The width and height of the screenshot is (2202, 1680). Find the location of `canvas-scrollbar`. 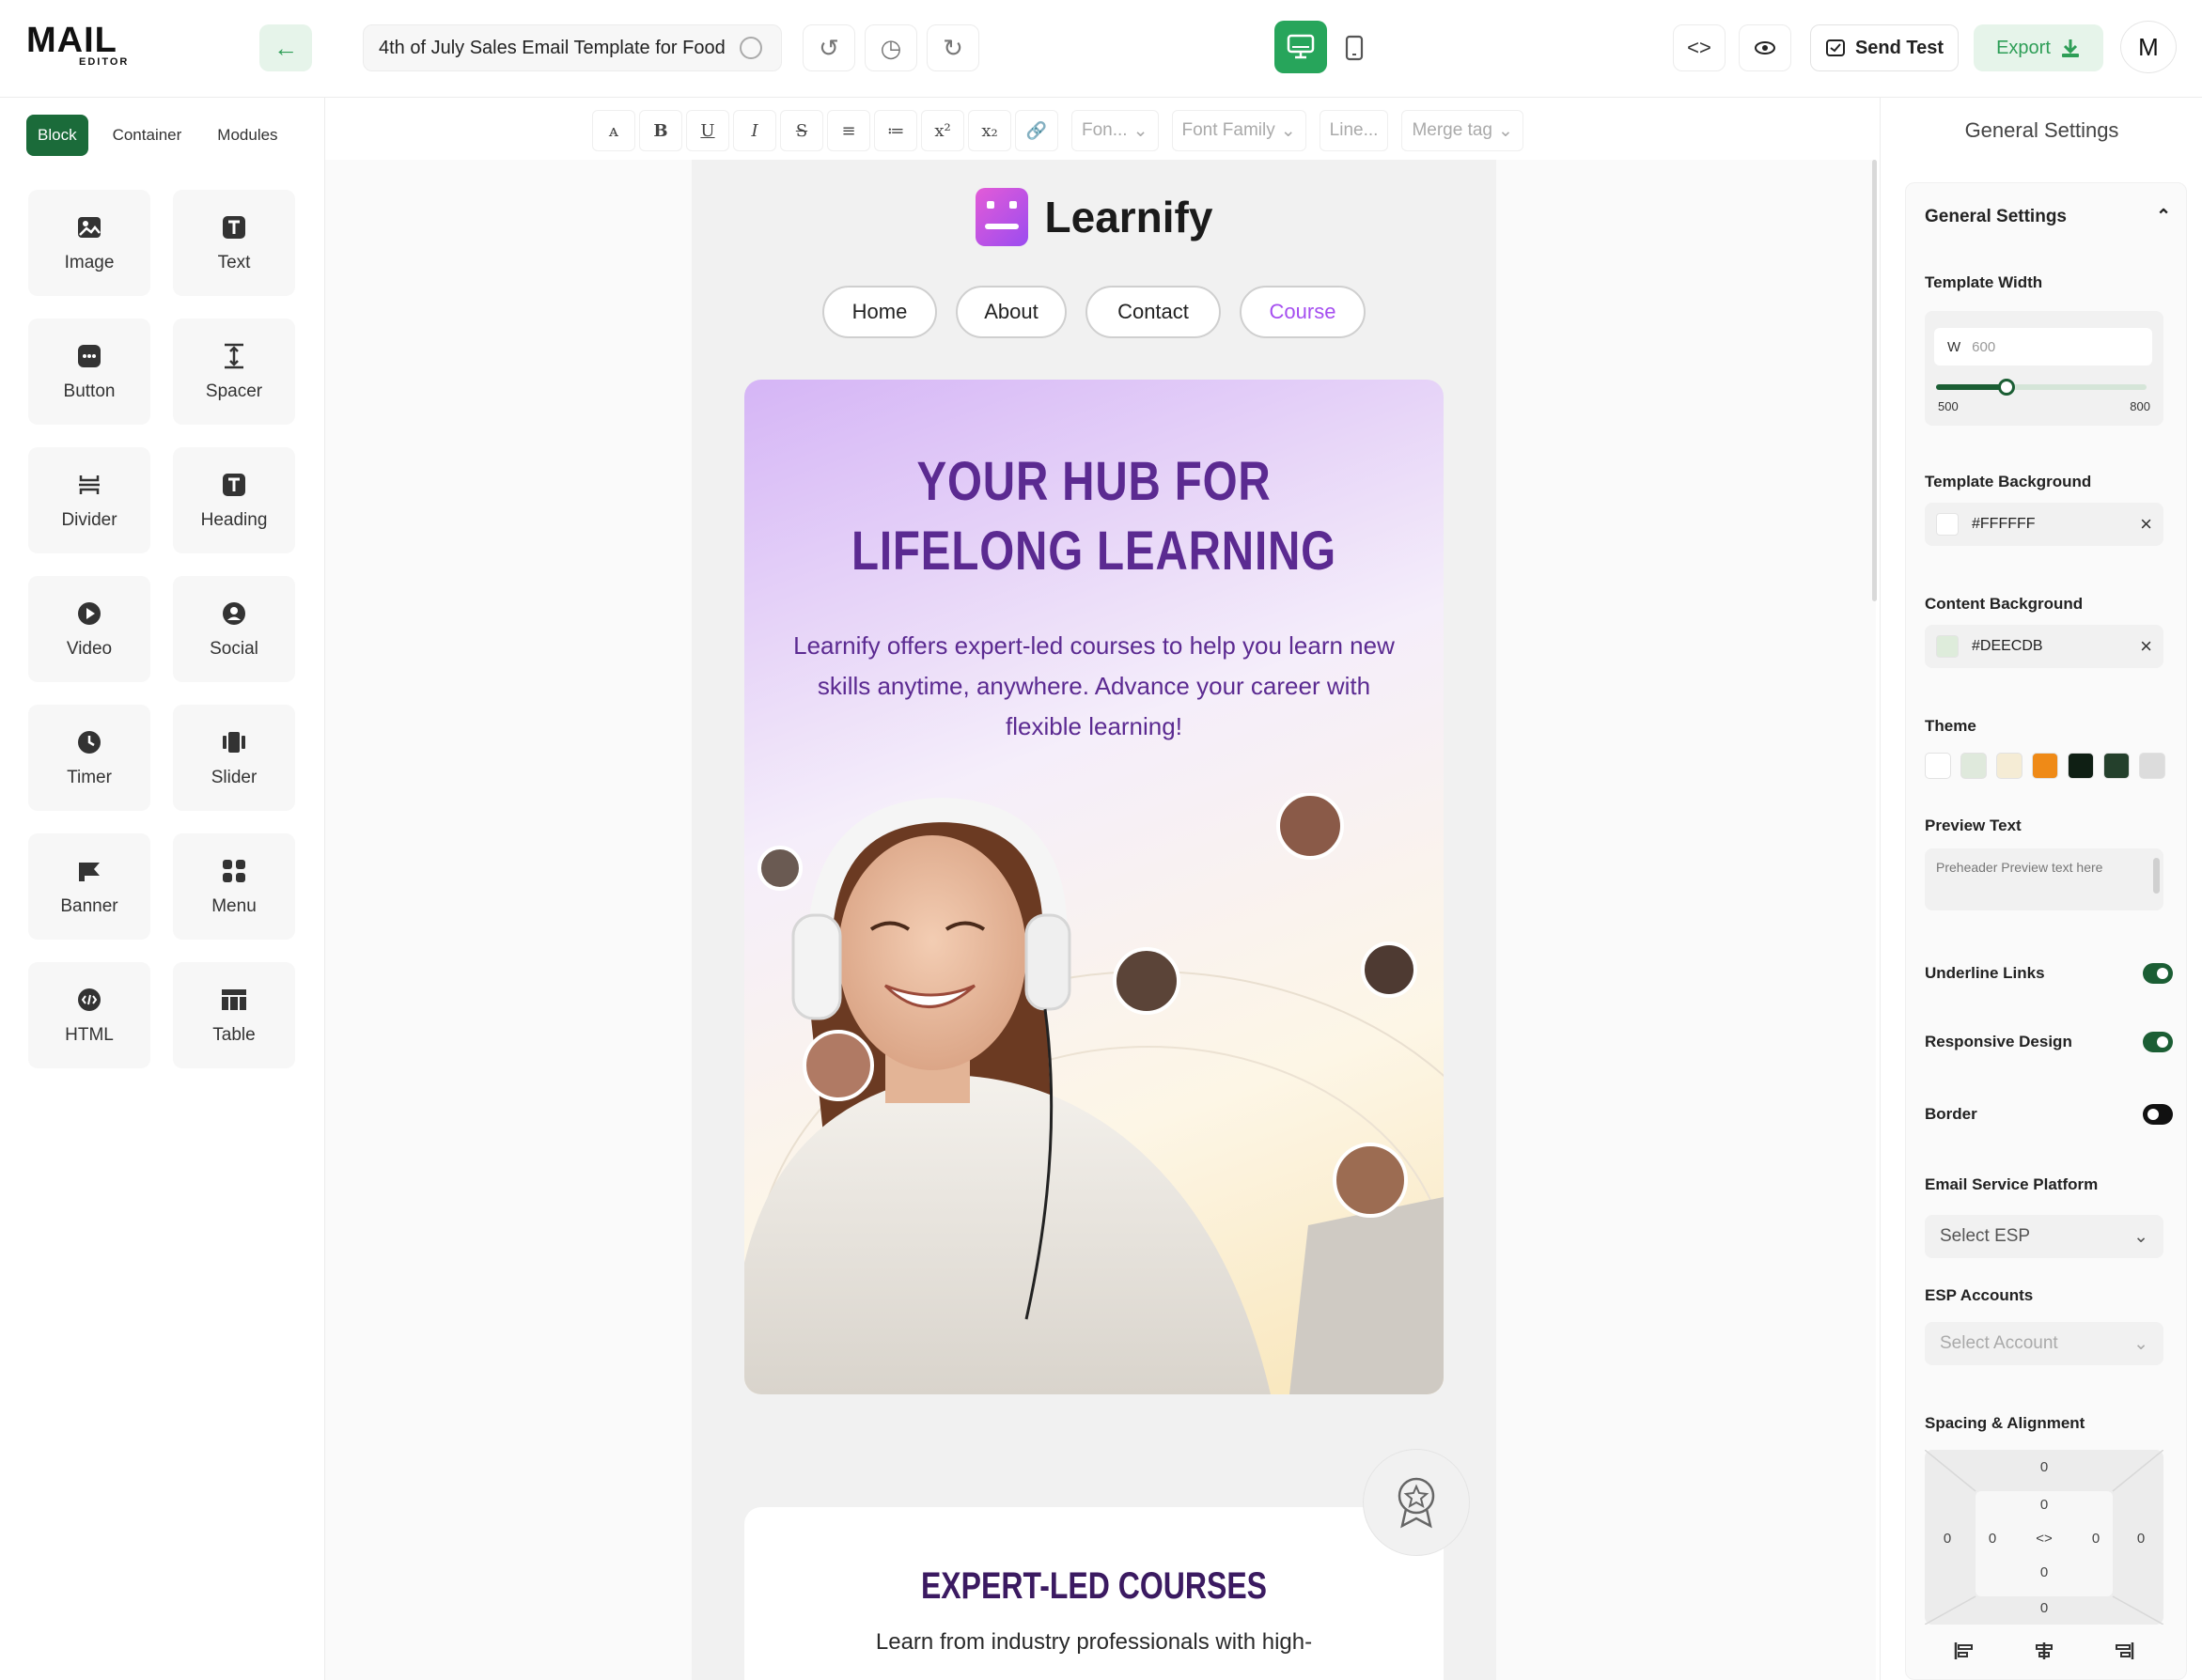

canvas-scrollbar is located at coordinates (1874, 380).